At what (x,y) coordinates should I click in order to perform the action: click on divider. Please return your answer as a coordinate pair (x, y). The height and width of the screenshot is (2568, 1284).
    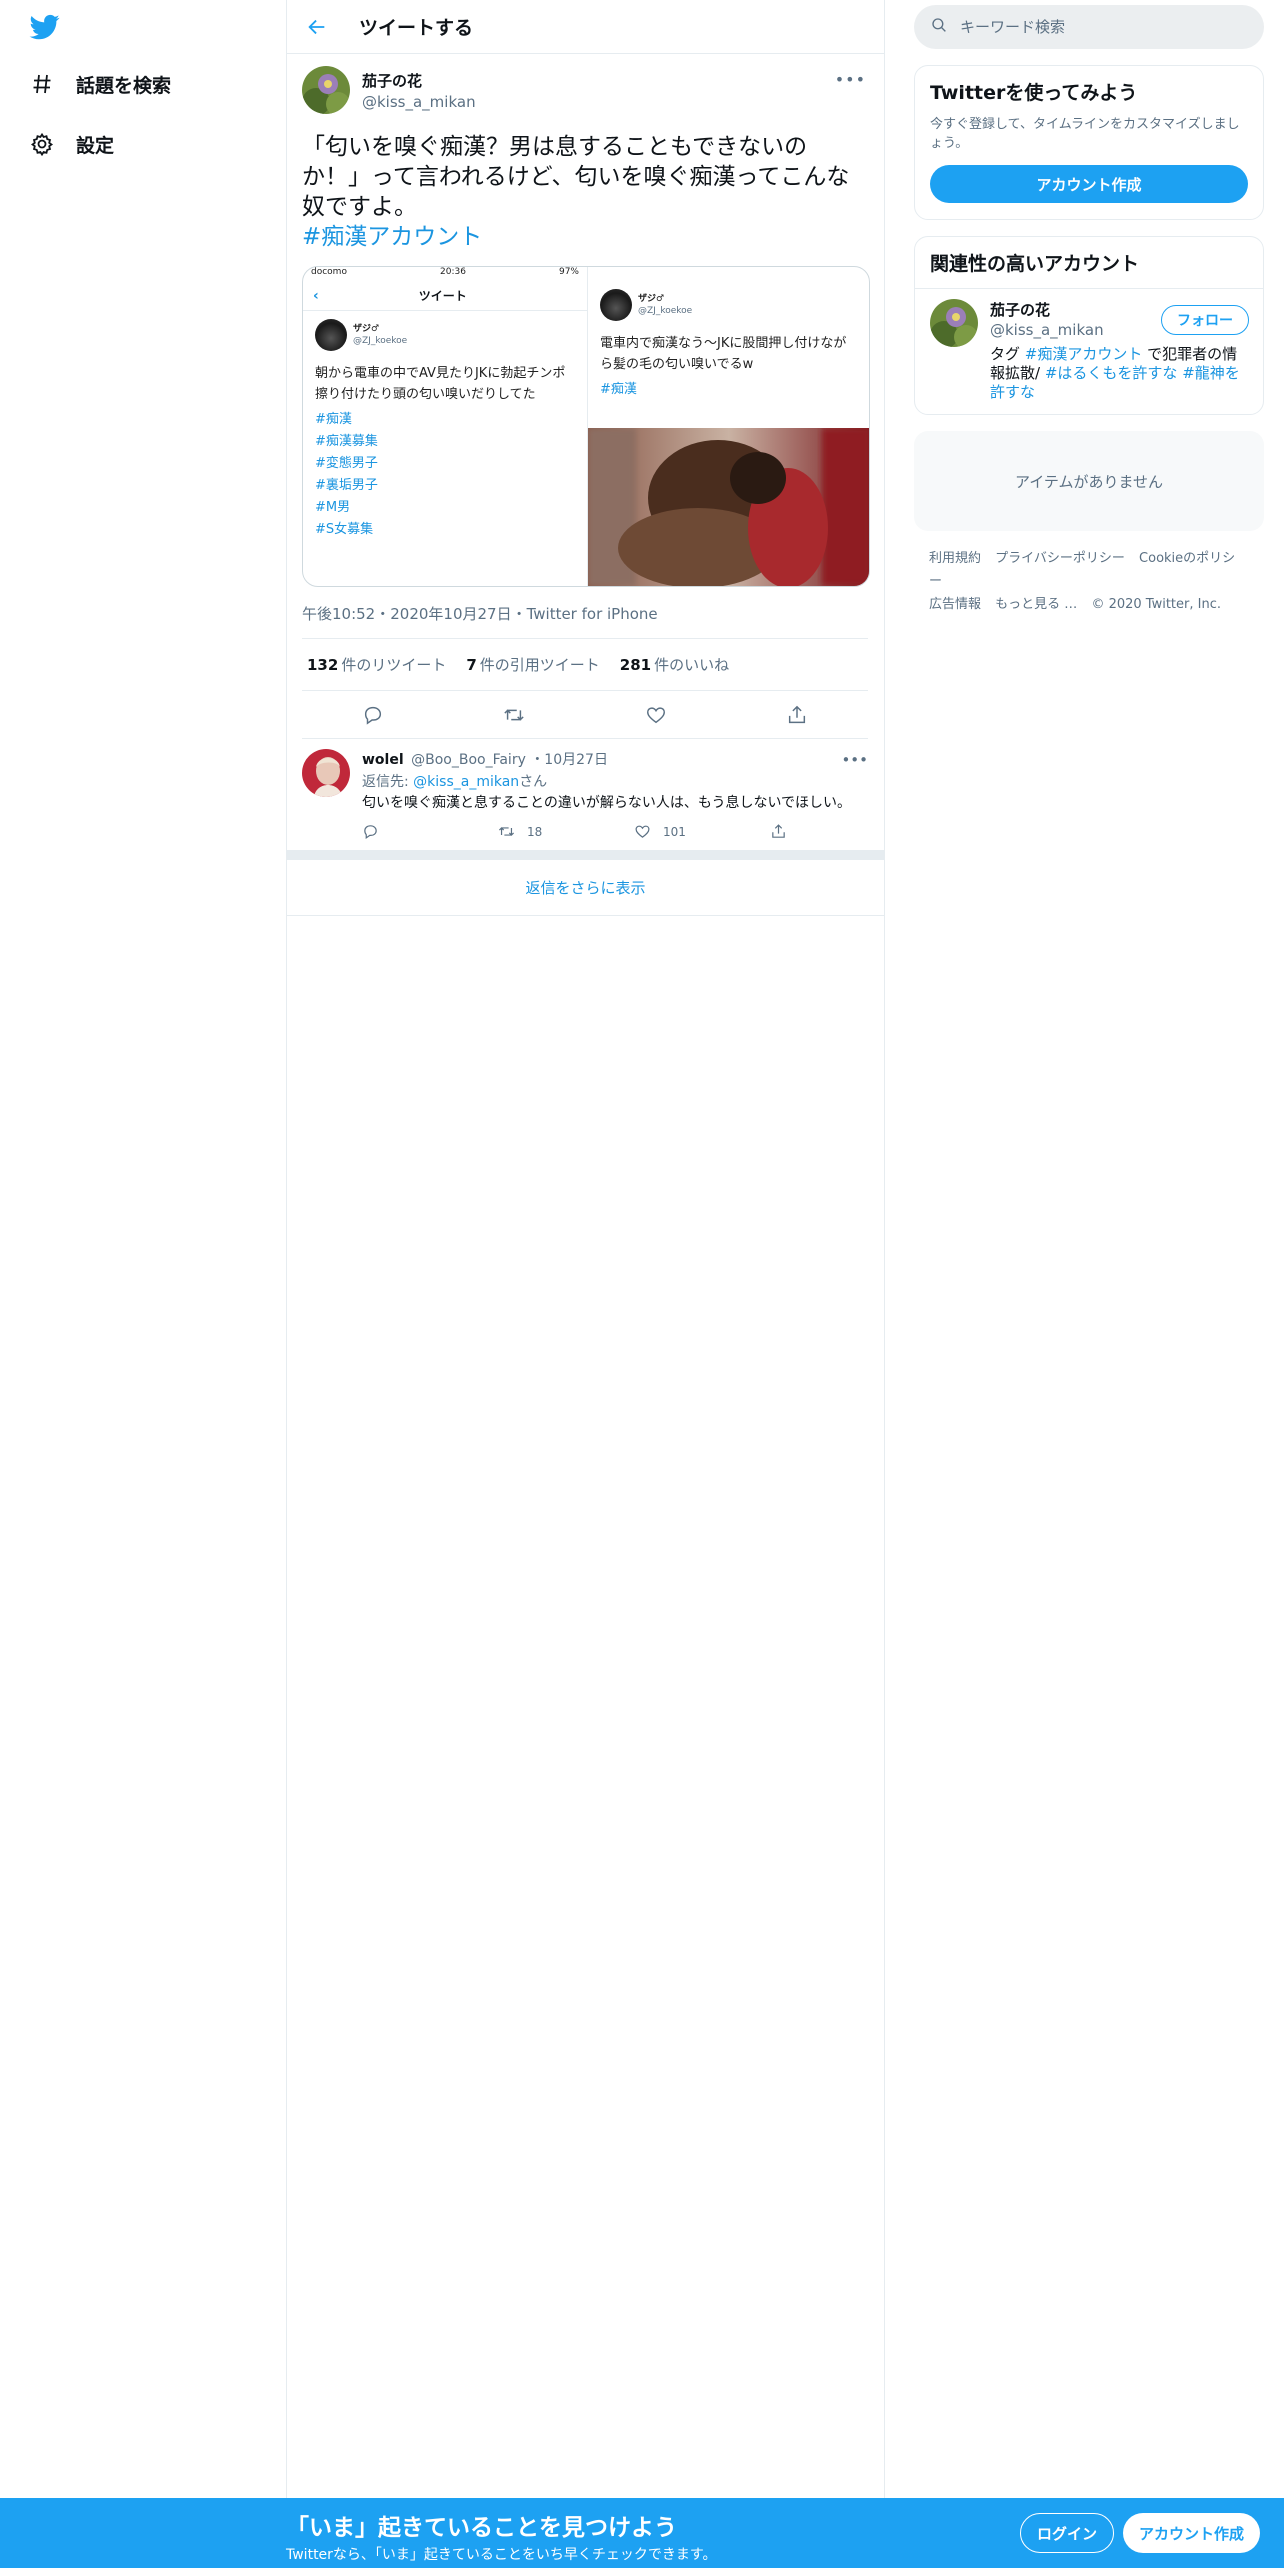
    Looking at the image, I should click on (585, 855).